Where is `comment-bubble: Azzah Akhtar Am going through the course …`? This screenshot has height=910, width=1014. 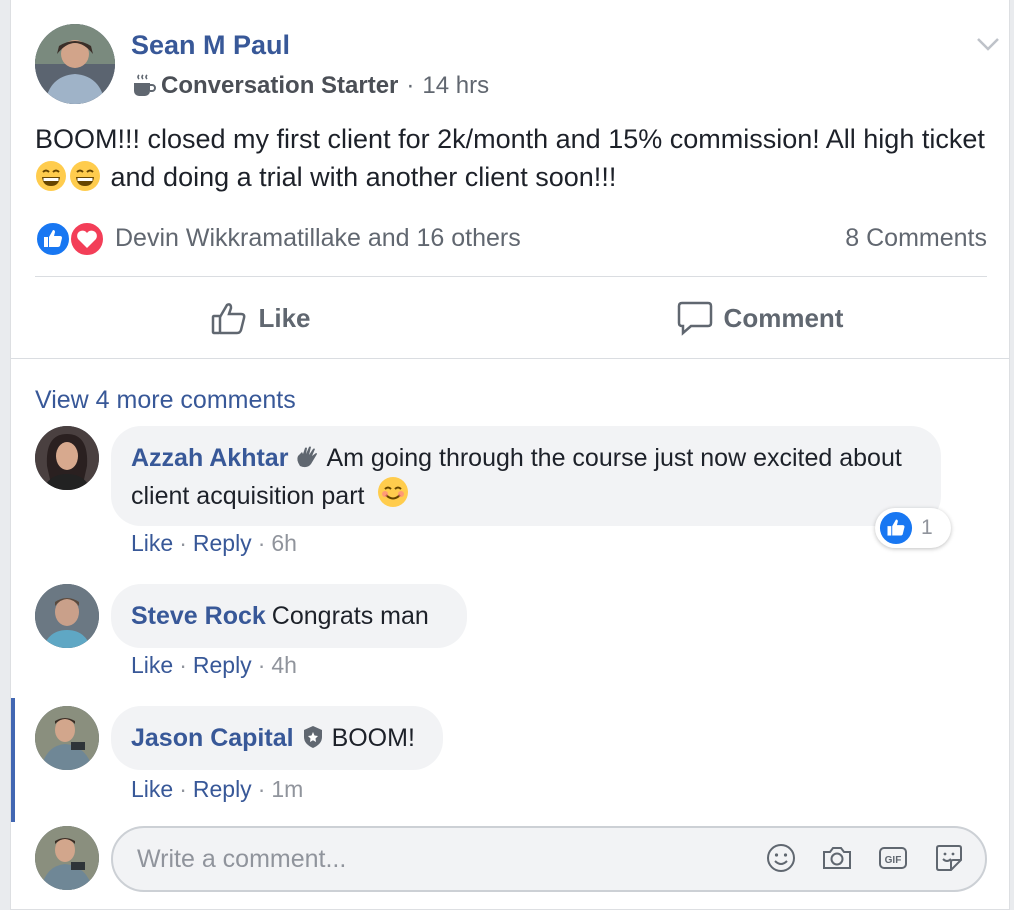
comment-bubble: Azzah Akhtar Am going through the course … is located at coordinates (526, 476).